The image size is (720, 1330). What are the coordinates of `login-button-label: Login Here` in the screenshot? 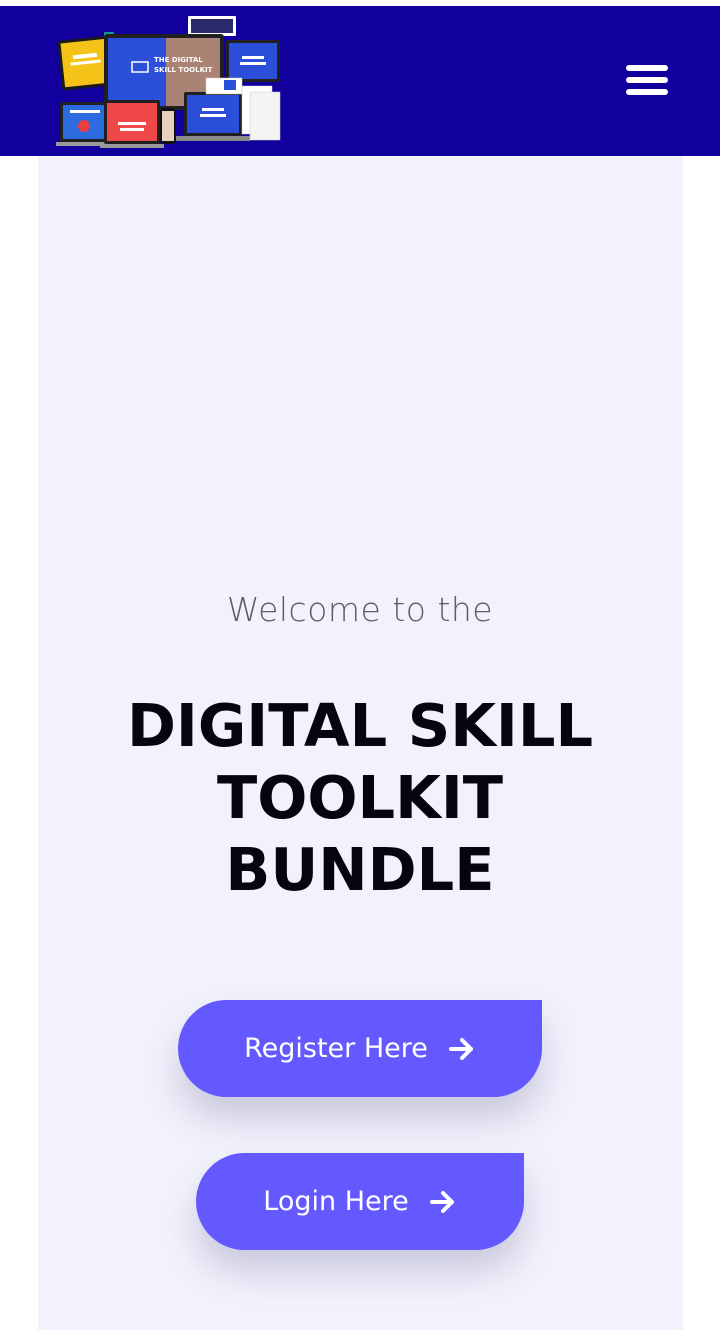 It's located at (336, 1201).